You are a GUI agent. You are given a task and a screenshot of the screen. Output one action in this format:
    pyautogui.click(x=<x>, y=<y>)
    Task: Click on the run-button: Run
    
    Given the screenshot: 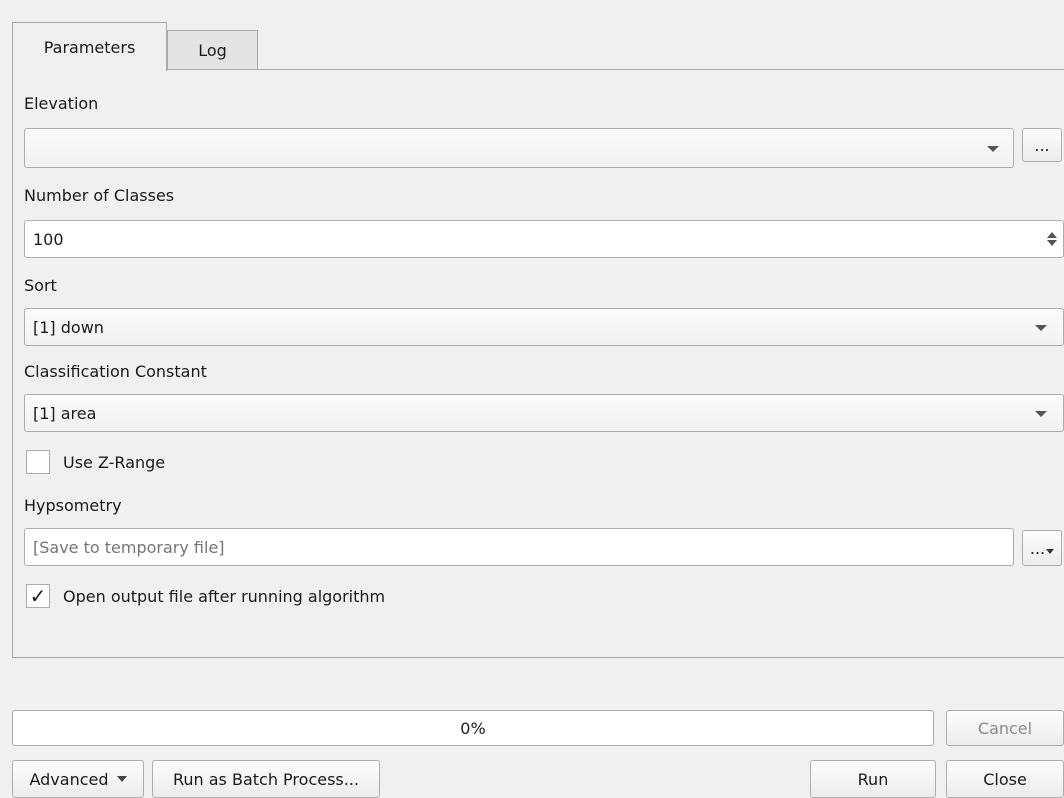 What is the action you would take?
    pyautogui.click(x=873, y=779)
    